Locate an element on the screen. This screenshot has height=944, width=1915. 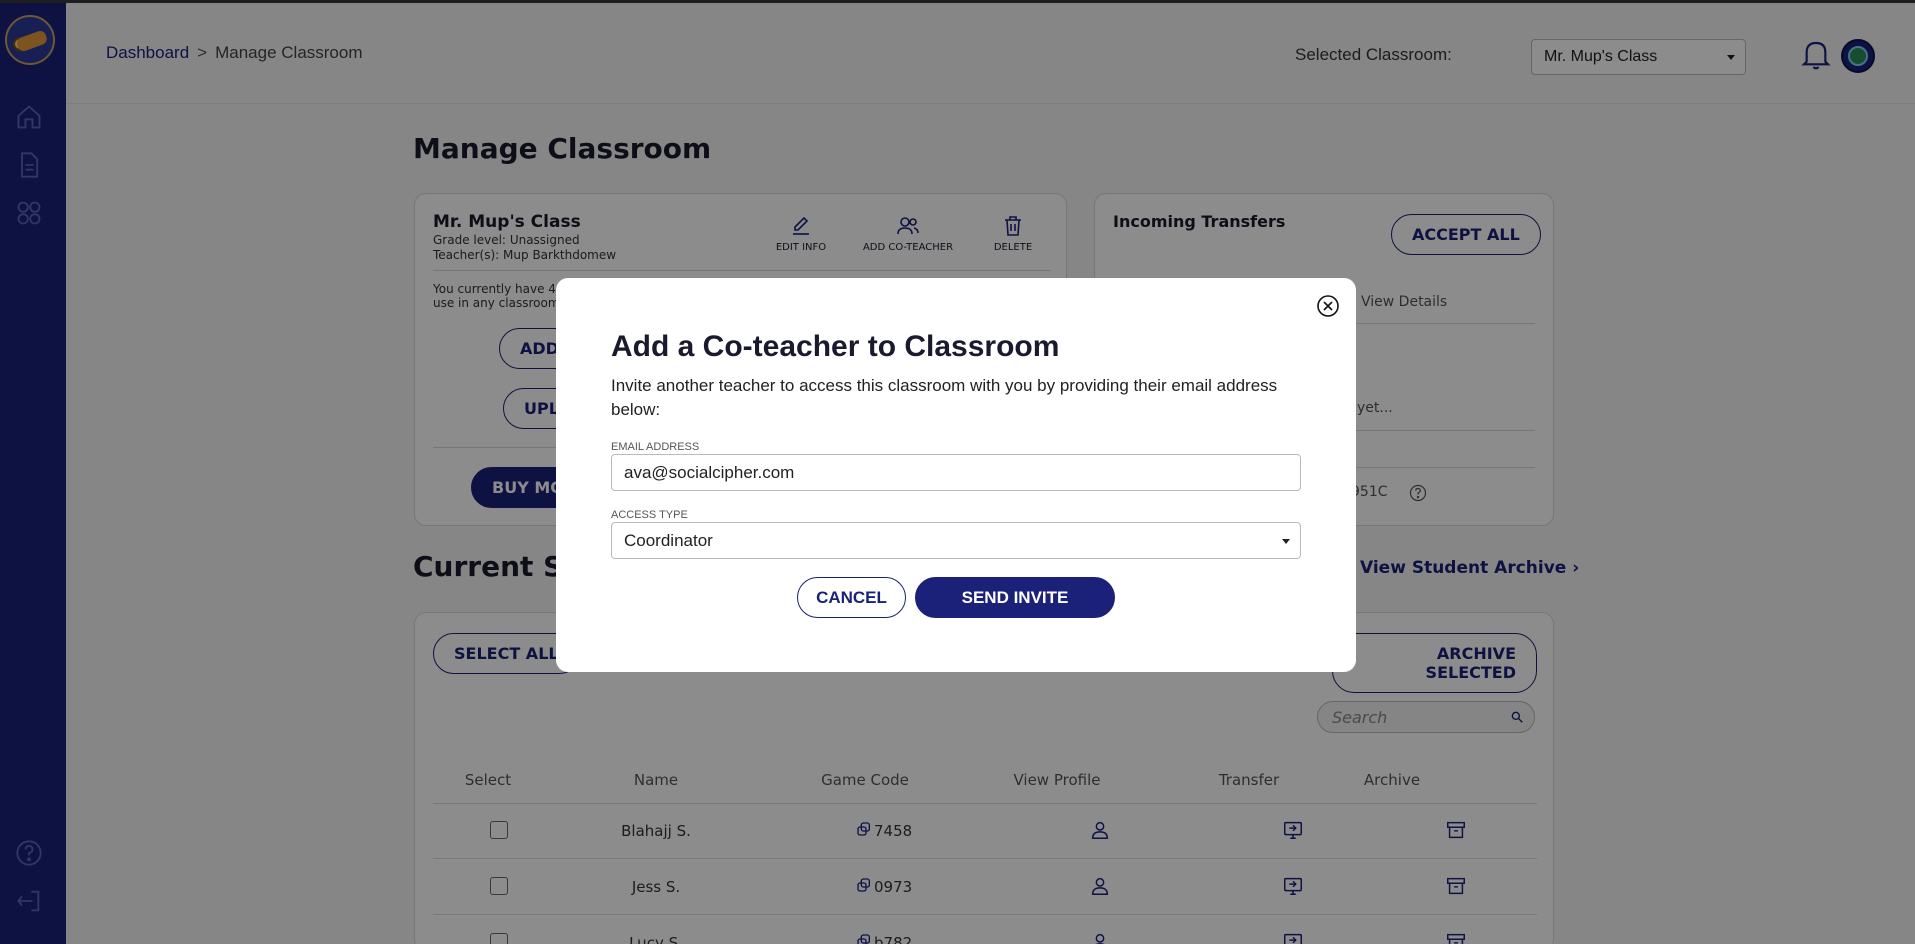
email-field is located at coordinates (956, 472).